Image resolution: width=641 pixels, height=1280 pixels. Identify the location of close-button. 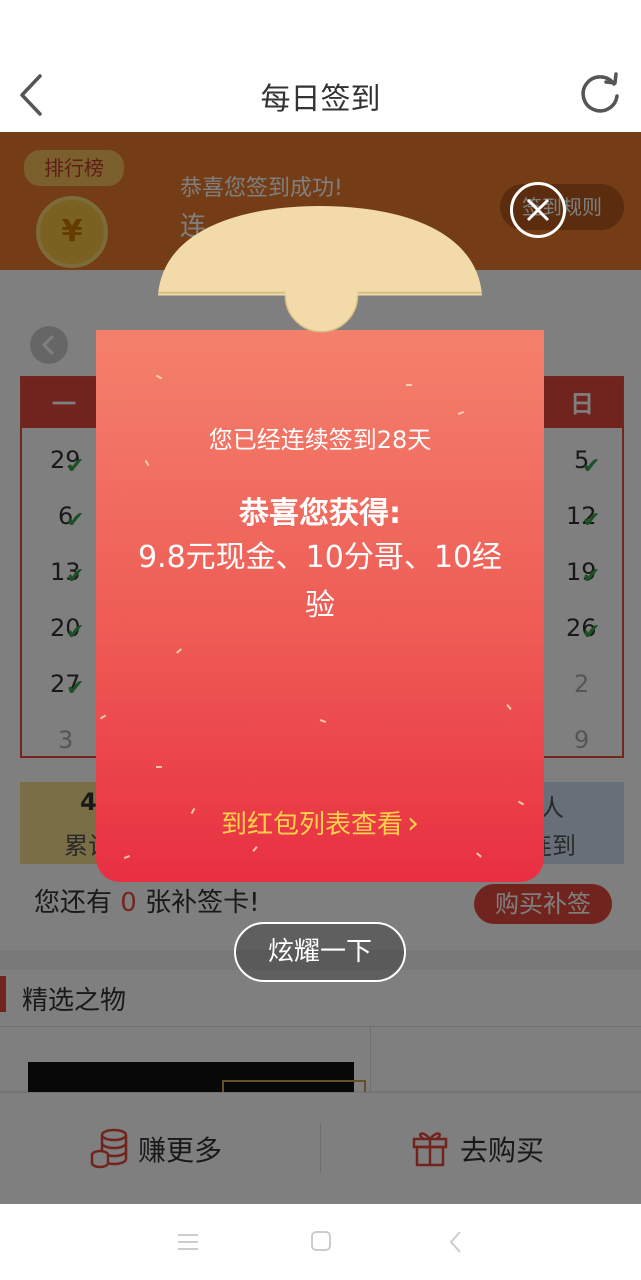
(538, 210).